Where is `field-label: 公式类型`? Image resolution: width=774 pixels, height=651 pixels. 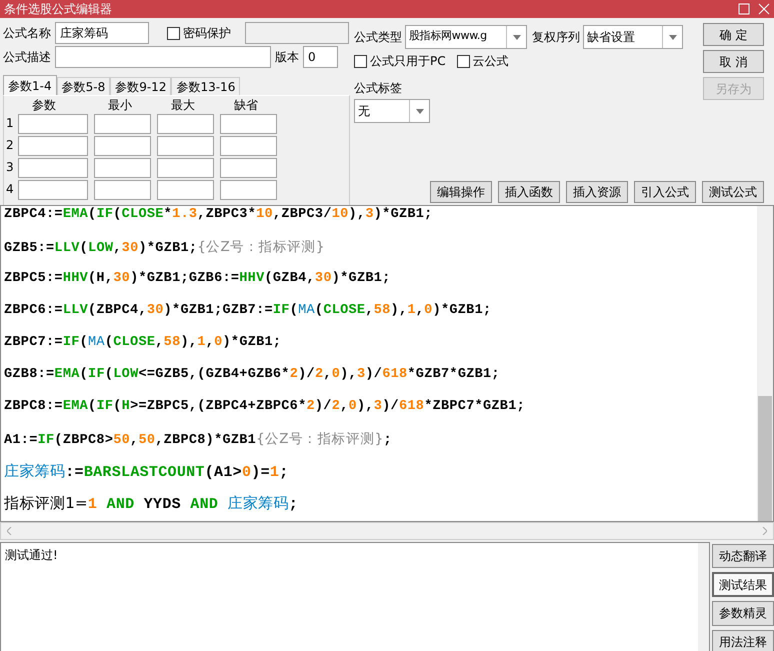 field-label: 公式类型 is located at coordinates (378, 37).